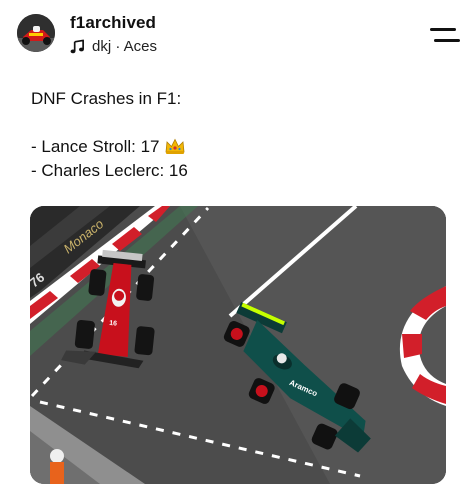 The height and width of the screenshot is (500, 472). Describe the element at coordinates (443, 29) in the screenshot. I see `menu-icon` at that location.